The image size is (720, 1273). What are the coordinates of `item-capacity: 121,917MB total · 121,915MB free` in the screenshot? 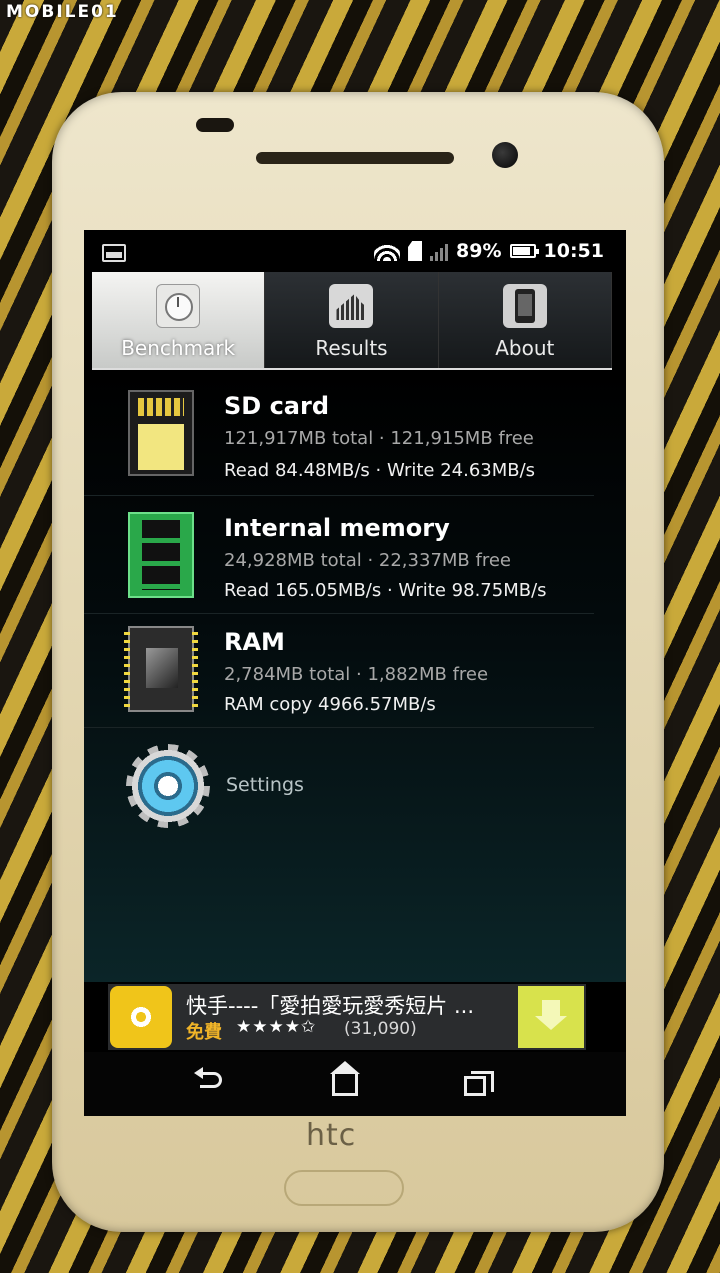 It's located at (379, 438).